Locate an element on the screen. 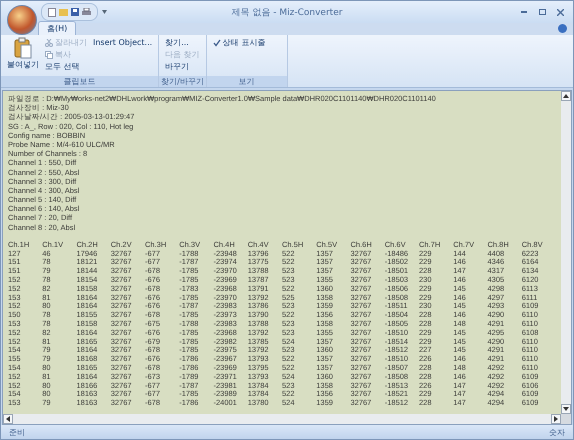  status-bar-checkbox: 상태 표시줄 is located at coordinates (239, 42).